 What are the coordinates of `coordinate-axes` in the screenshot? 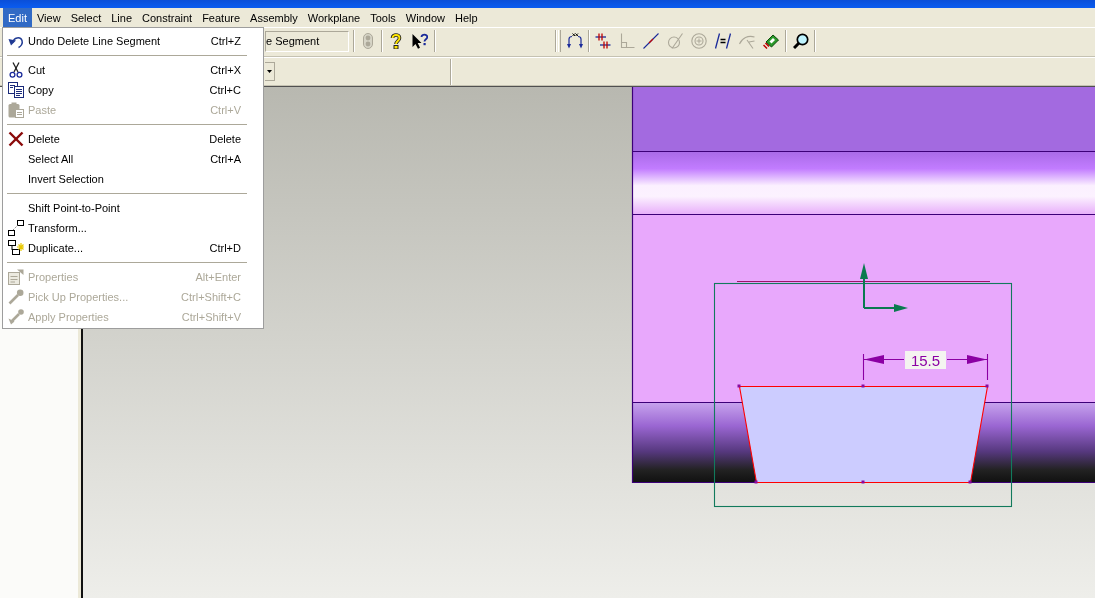 It's located at (884, 287).